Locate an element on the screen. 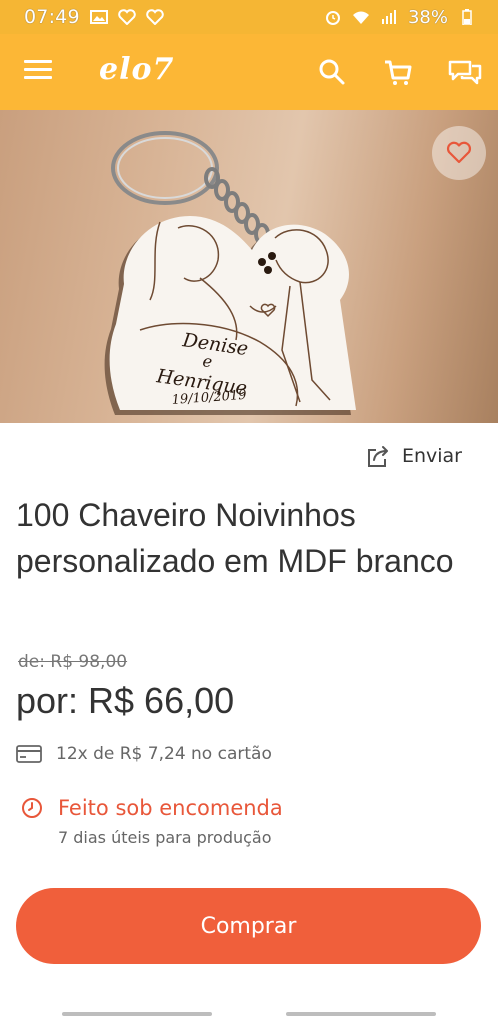  status-right: 38% is located at coordinates (400, 17).